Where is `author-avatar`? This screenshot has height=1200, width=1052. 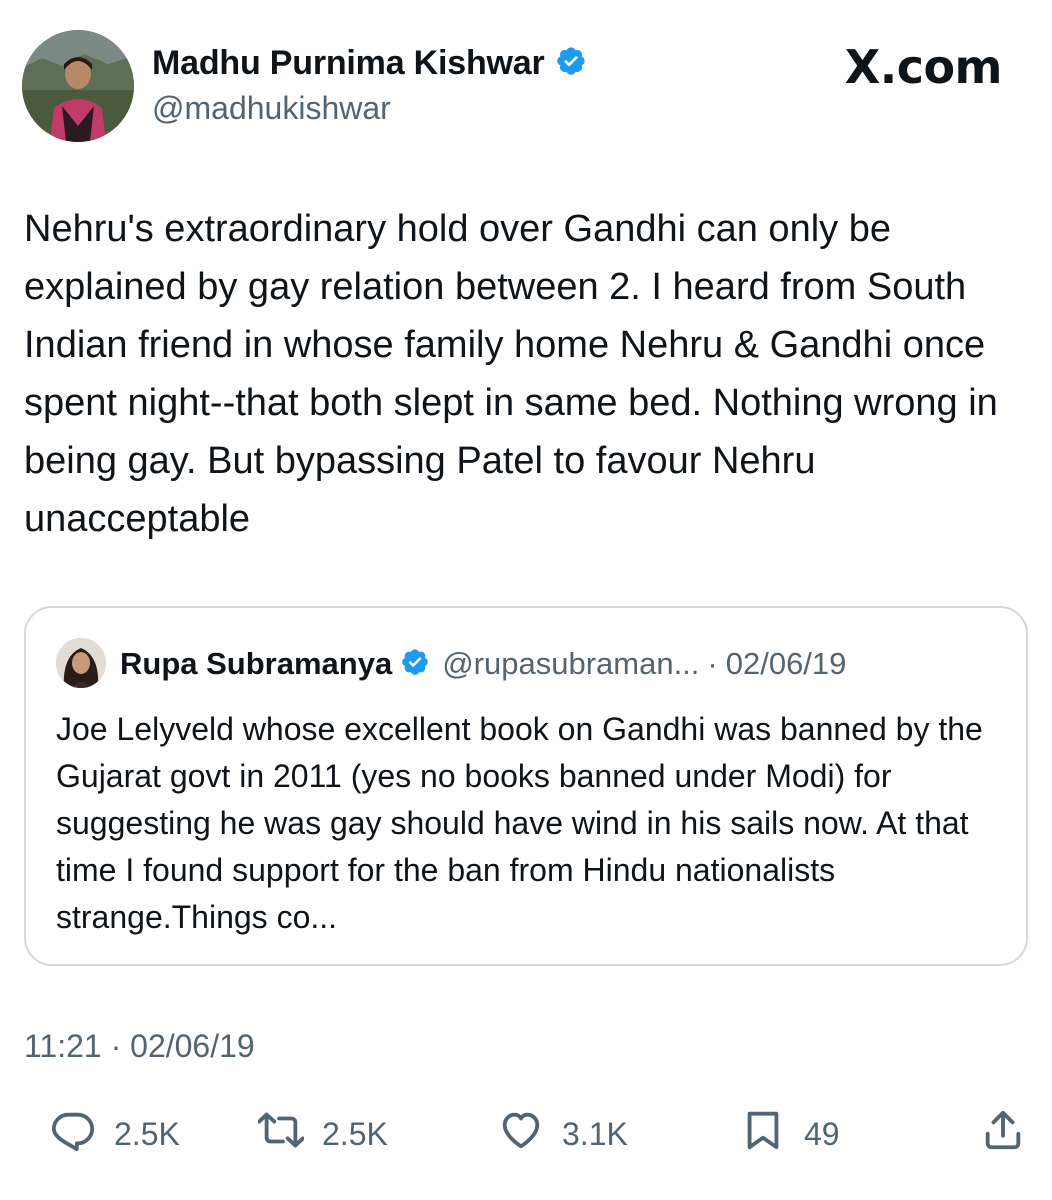
author-avatar is located at coordinates (78, 86).